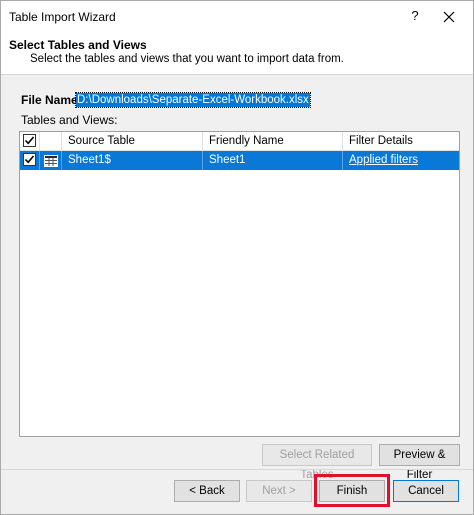  What do you see at coordinates (383, 160) in the screenshot?
I see `applied-filters-link: Applied filters` at bounding box center [383, 160].